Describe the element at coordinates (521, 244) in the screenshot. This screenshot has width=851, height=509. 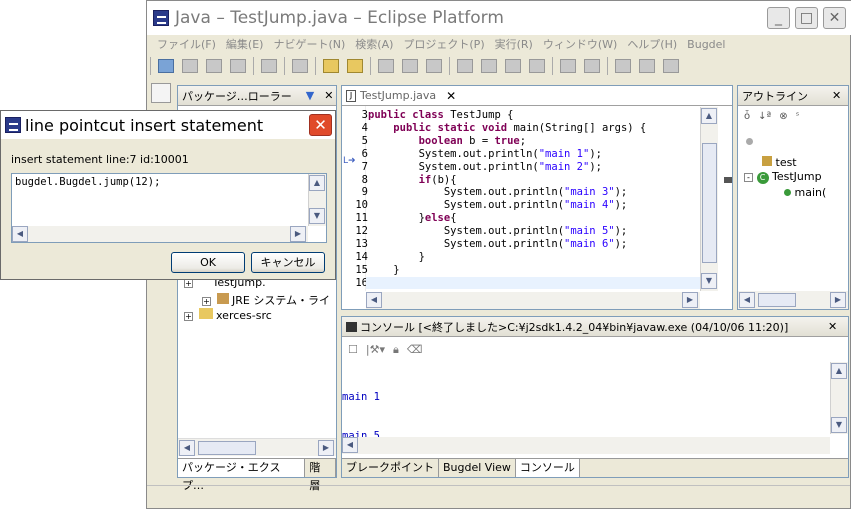
I see `code-line: 13 System.out.println("main 6");` at that location.